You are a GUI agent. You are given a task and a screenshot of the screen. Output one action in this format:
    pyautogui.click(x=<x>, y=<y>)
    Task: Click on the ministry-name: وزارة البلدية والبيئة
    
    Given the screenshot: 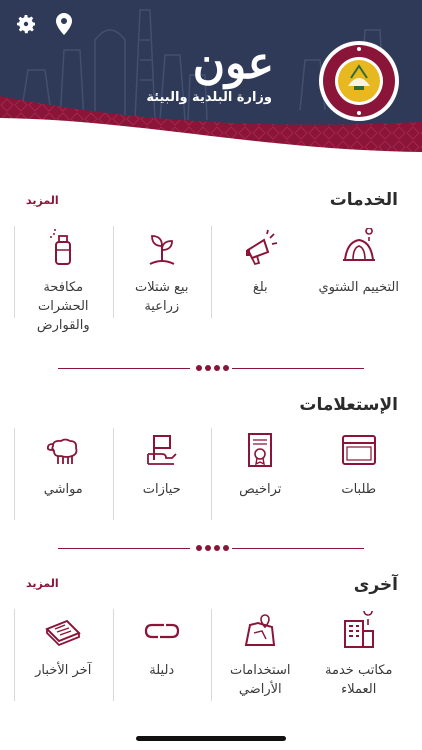 What is the action you would take?
    pyautogui.click(x=209, y=97)
    